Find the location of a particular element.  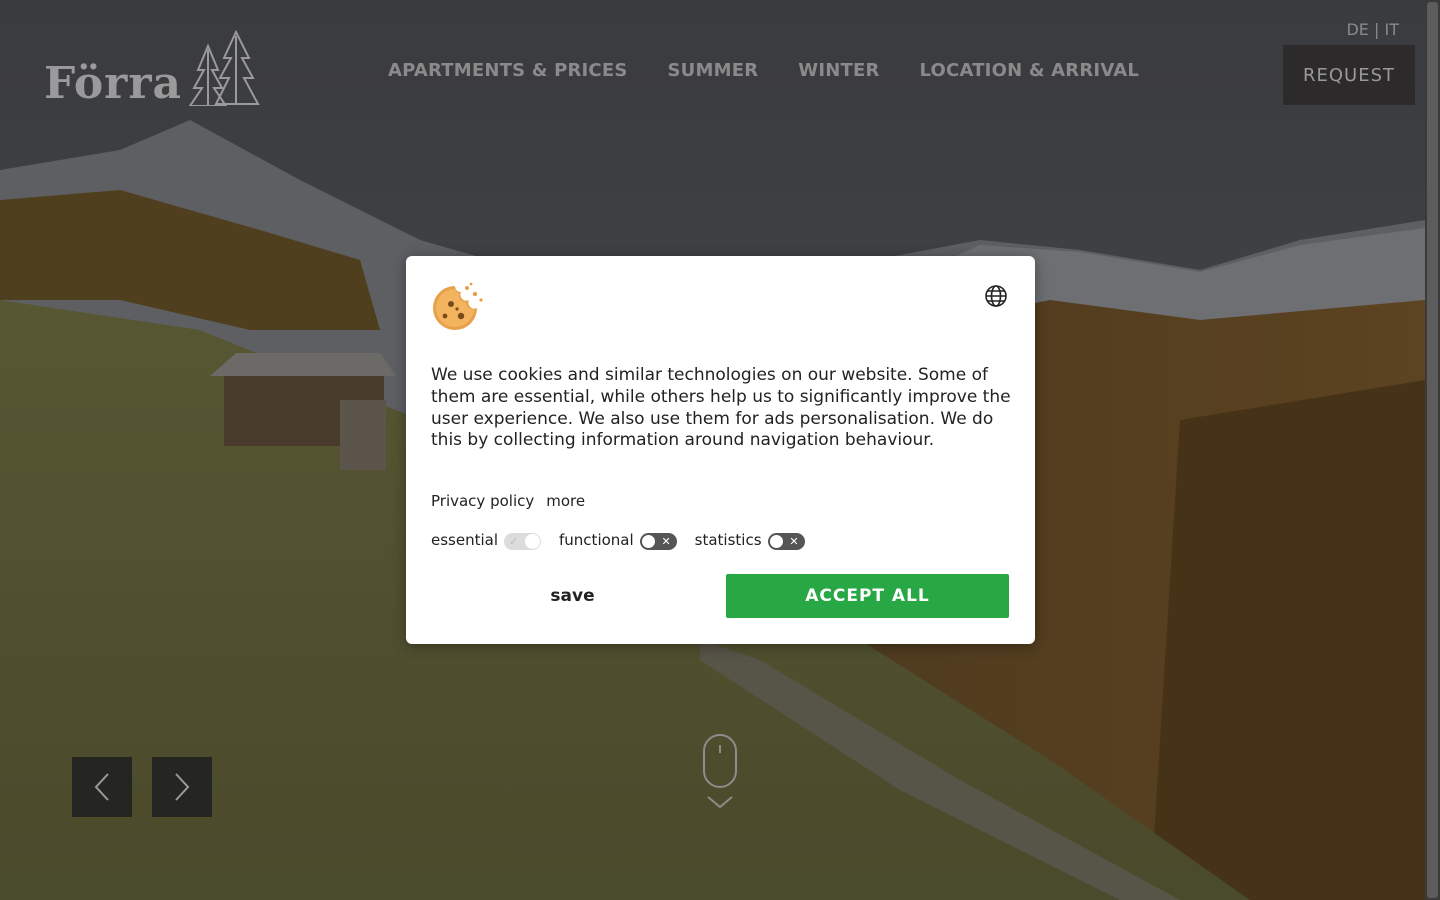

check-icon: ✓ is located at coordinates (514, 541).